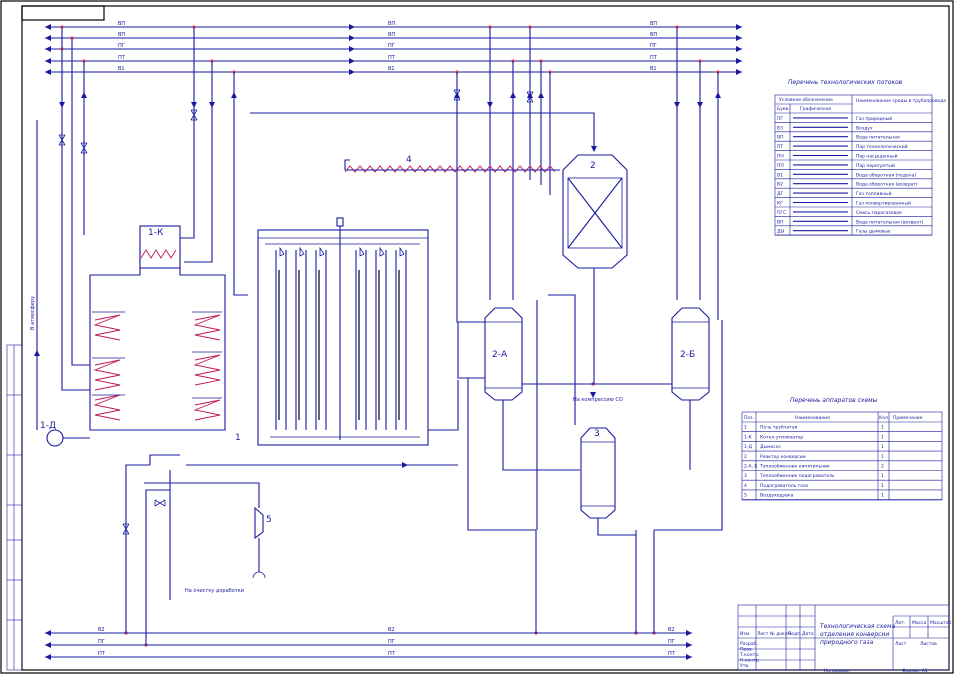 This screenshot has width=955, height=675. Describe the element at coordinates (750, 661) in the screenshot. I see `title-role: Н.контр.` at that location.